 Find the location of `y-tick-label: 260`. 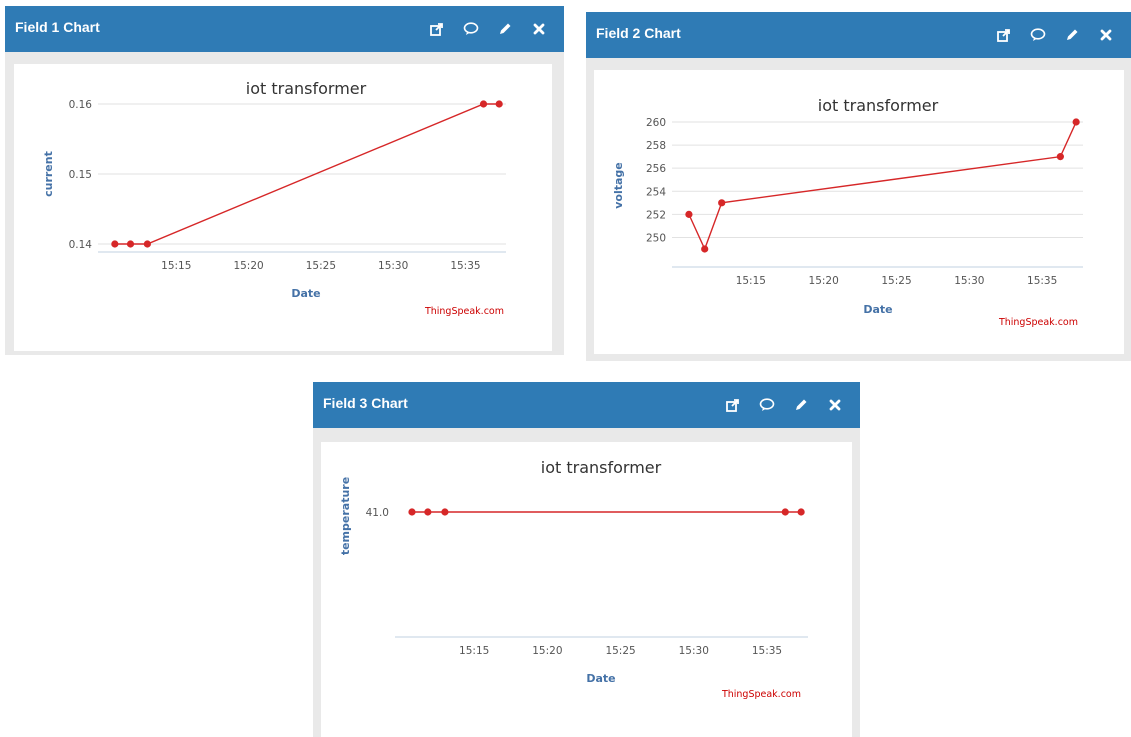

y-tick-label: 260 is located at coordinates (656, 123).